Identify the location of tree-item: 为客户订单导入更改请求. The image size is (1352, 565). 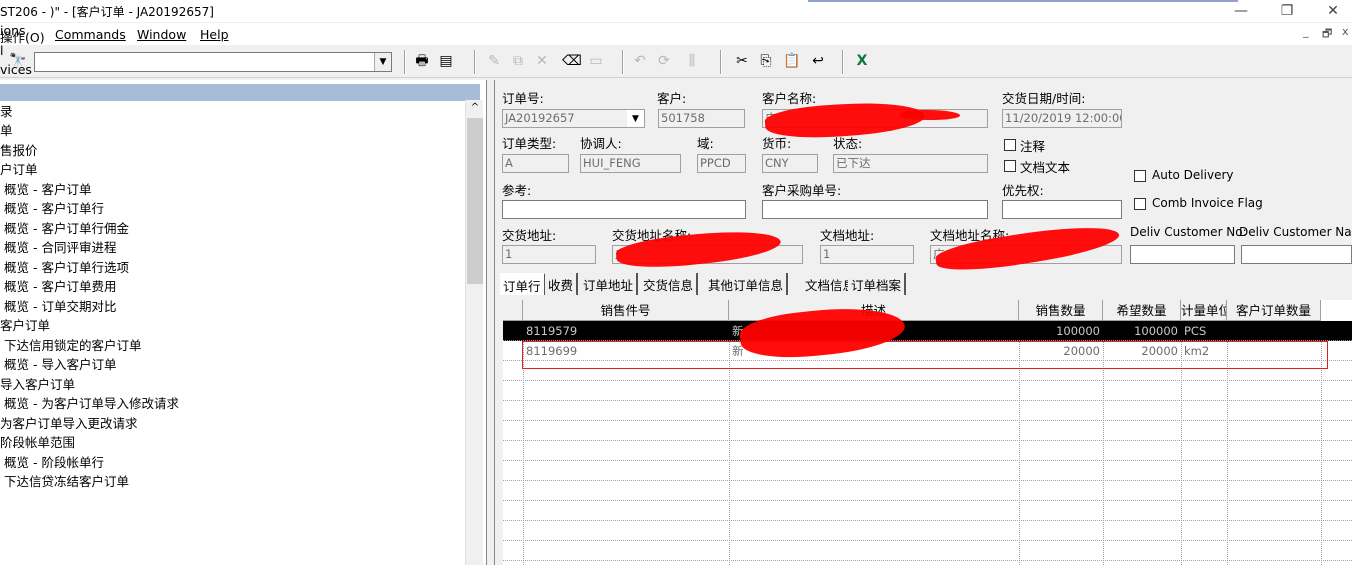
(69, 422).